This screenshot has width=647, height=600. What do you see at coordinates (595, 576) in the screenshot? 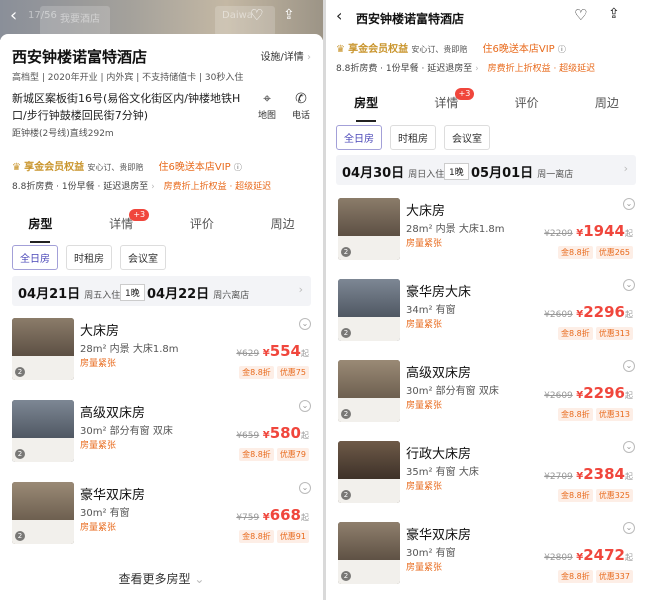
I see `price-badges: 金8.8折 优惠337` at bounding box center [595, 576].